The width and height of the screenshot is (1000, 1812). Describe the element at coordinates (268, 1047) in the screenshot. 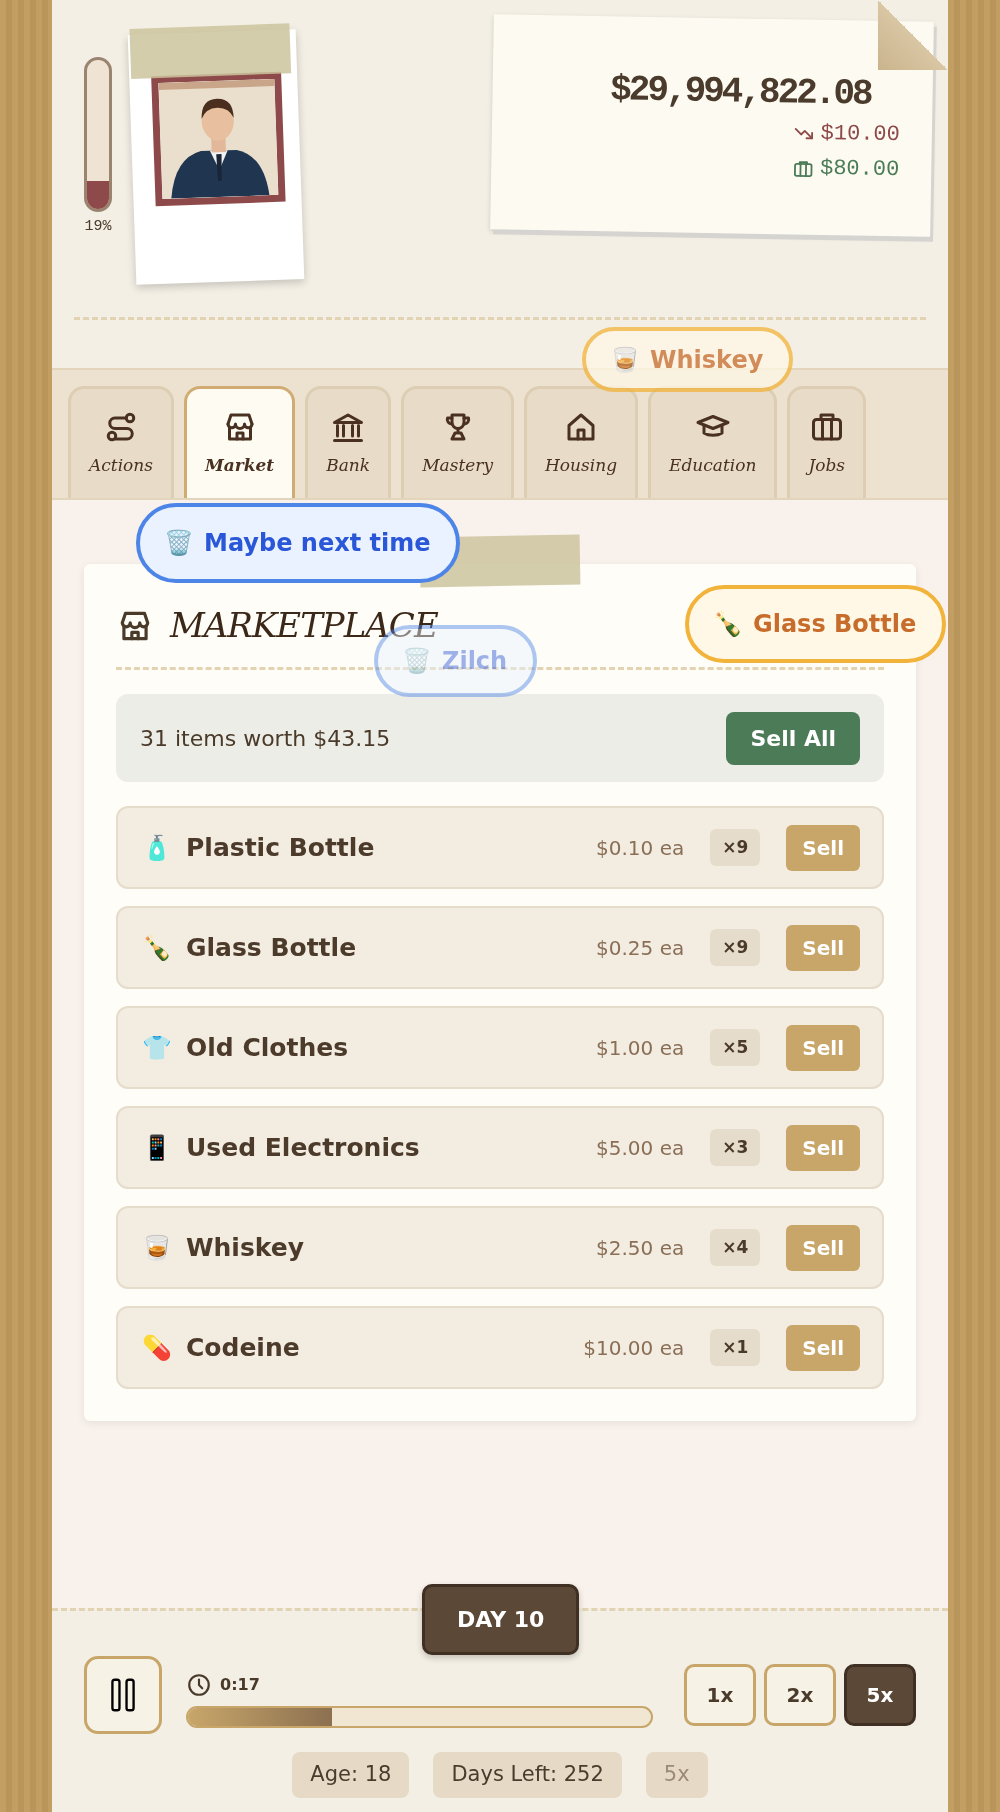

I see `item-name: Old Clothes` at that location.